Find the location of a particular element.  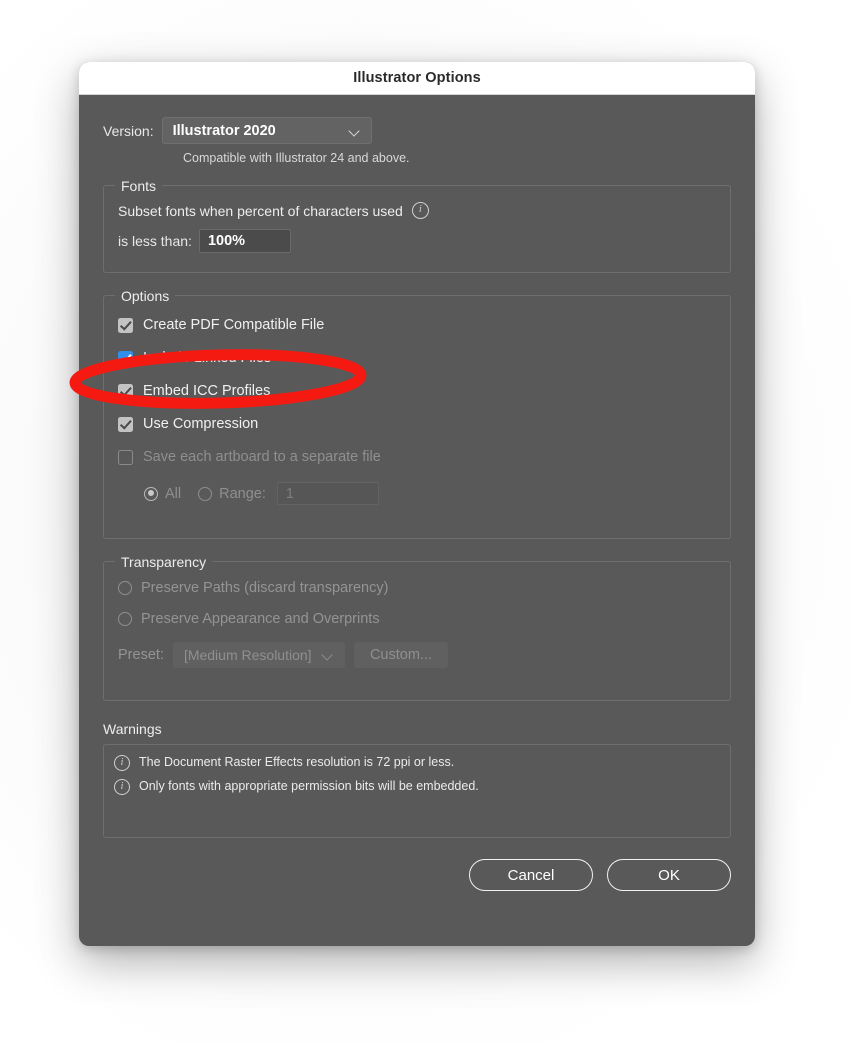

checkbox-save-each-artboard is located at coordinates (125, 457).